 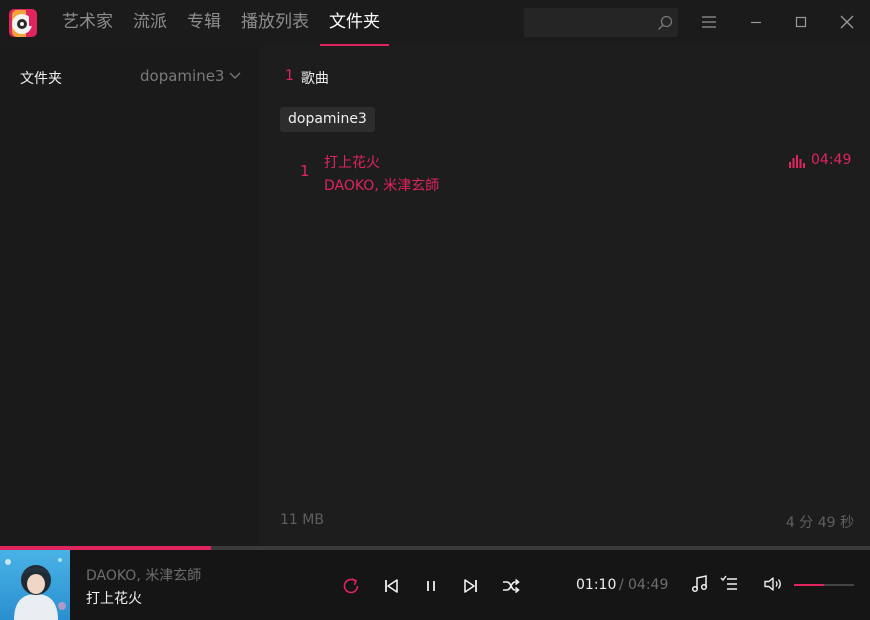 I want to click on song-count-label: 歌曲, so click(x=314, y=79).